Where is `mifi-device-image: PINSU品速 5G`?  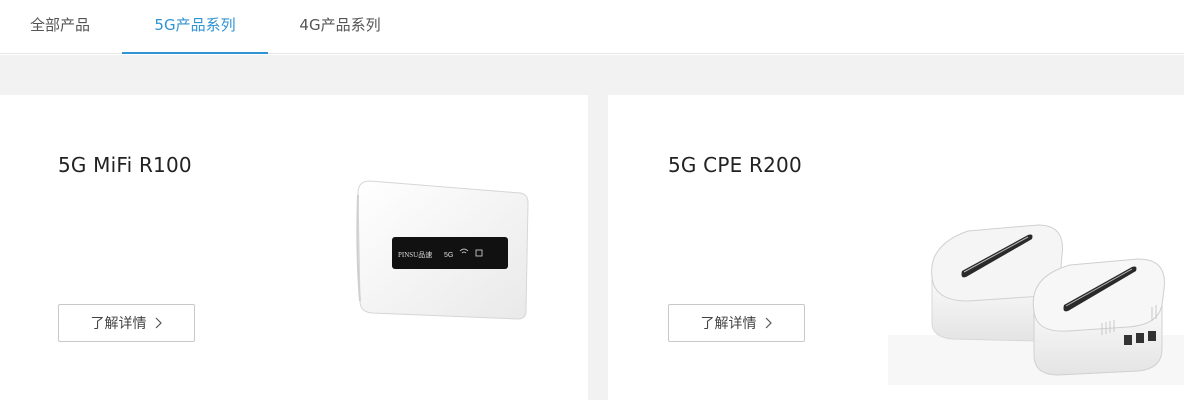 mifi-device-image: PINSU品速 5G is located at coordinates (442, 250).